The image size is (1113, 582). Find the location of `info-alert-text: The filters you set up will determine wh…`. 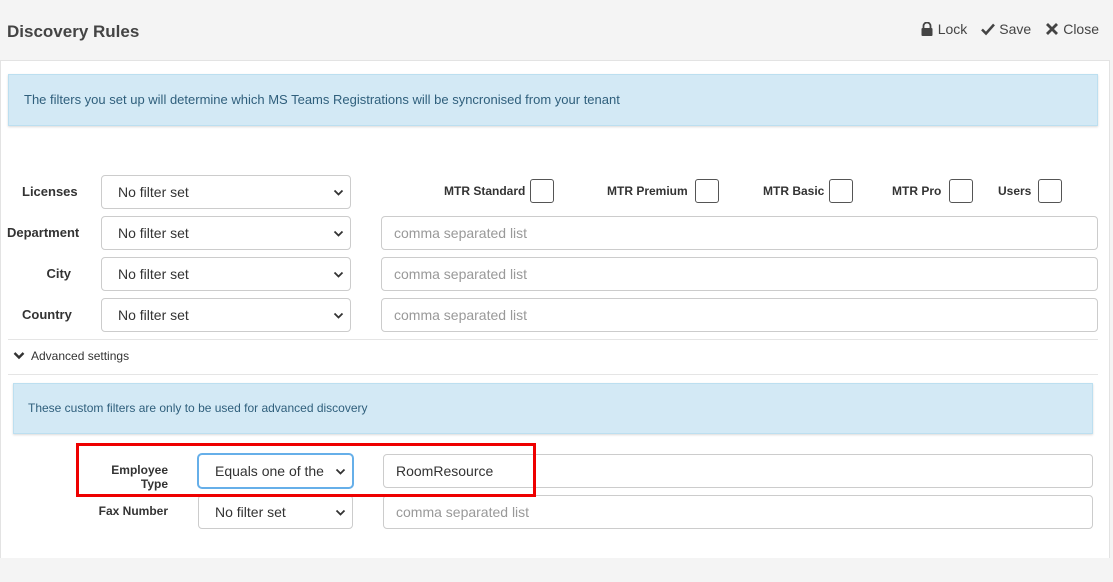

info-alert-text: The filters you set up will determine wh… is located at coordinates (322, 99).